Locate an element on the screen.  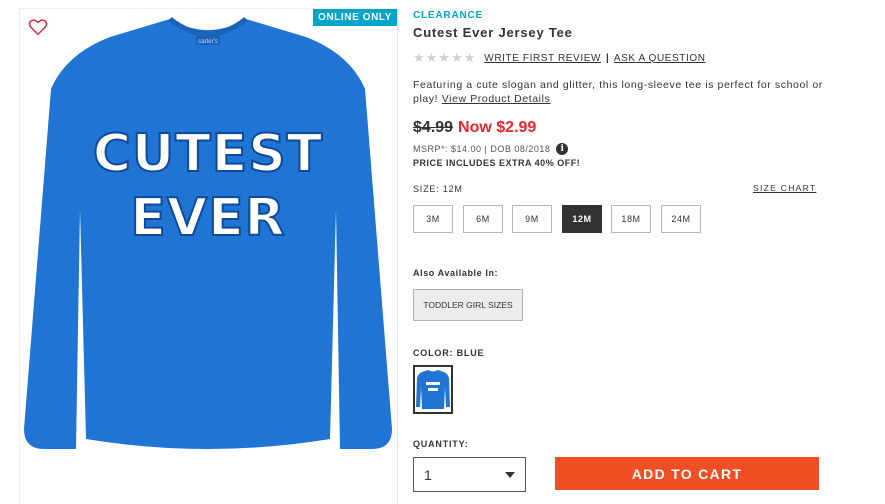
chevron-down-icon is located at coordinates (510, 474).